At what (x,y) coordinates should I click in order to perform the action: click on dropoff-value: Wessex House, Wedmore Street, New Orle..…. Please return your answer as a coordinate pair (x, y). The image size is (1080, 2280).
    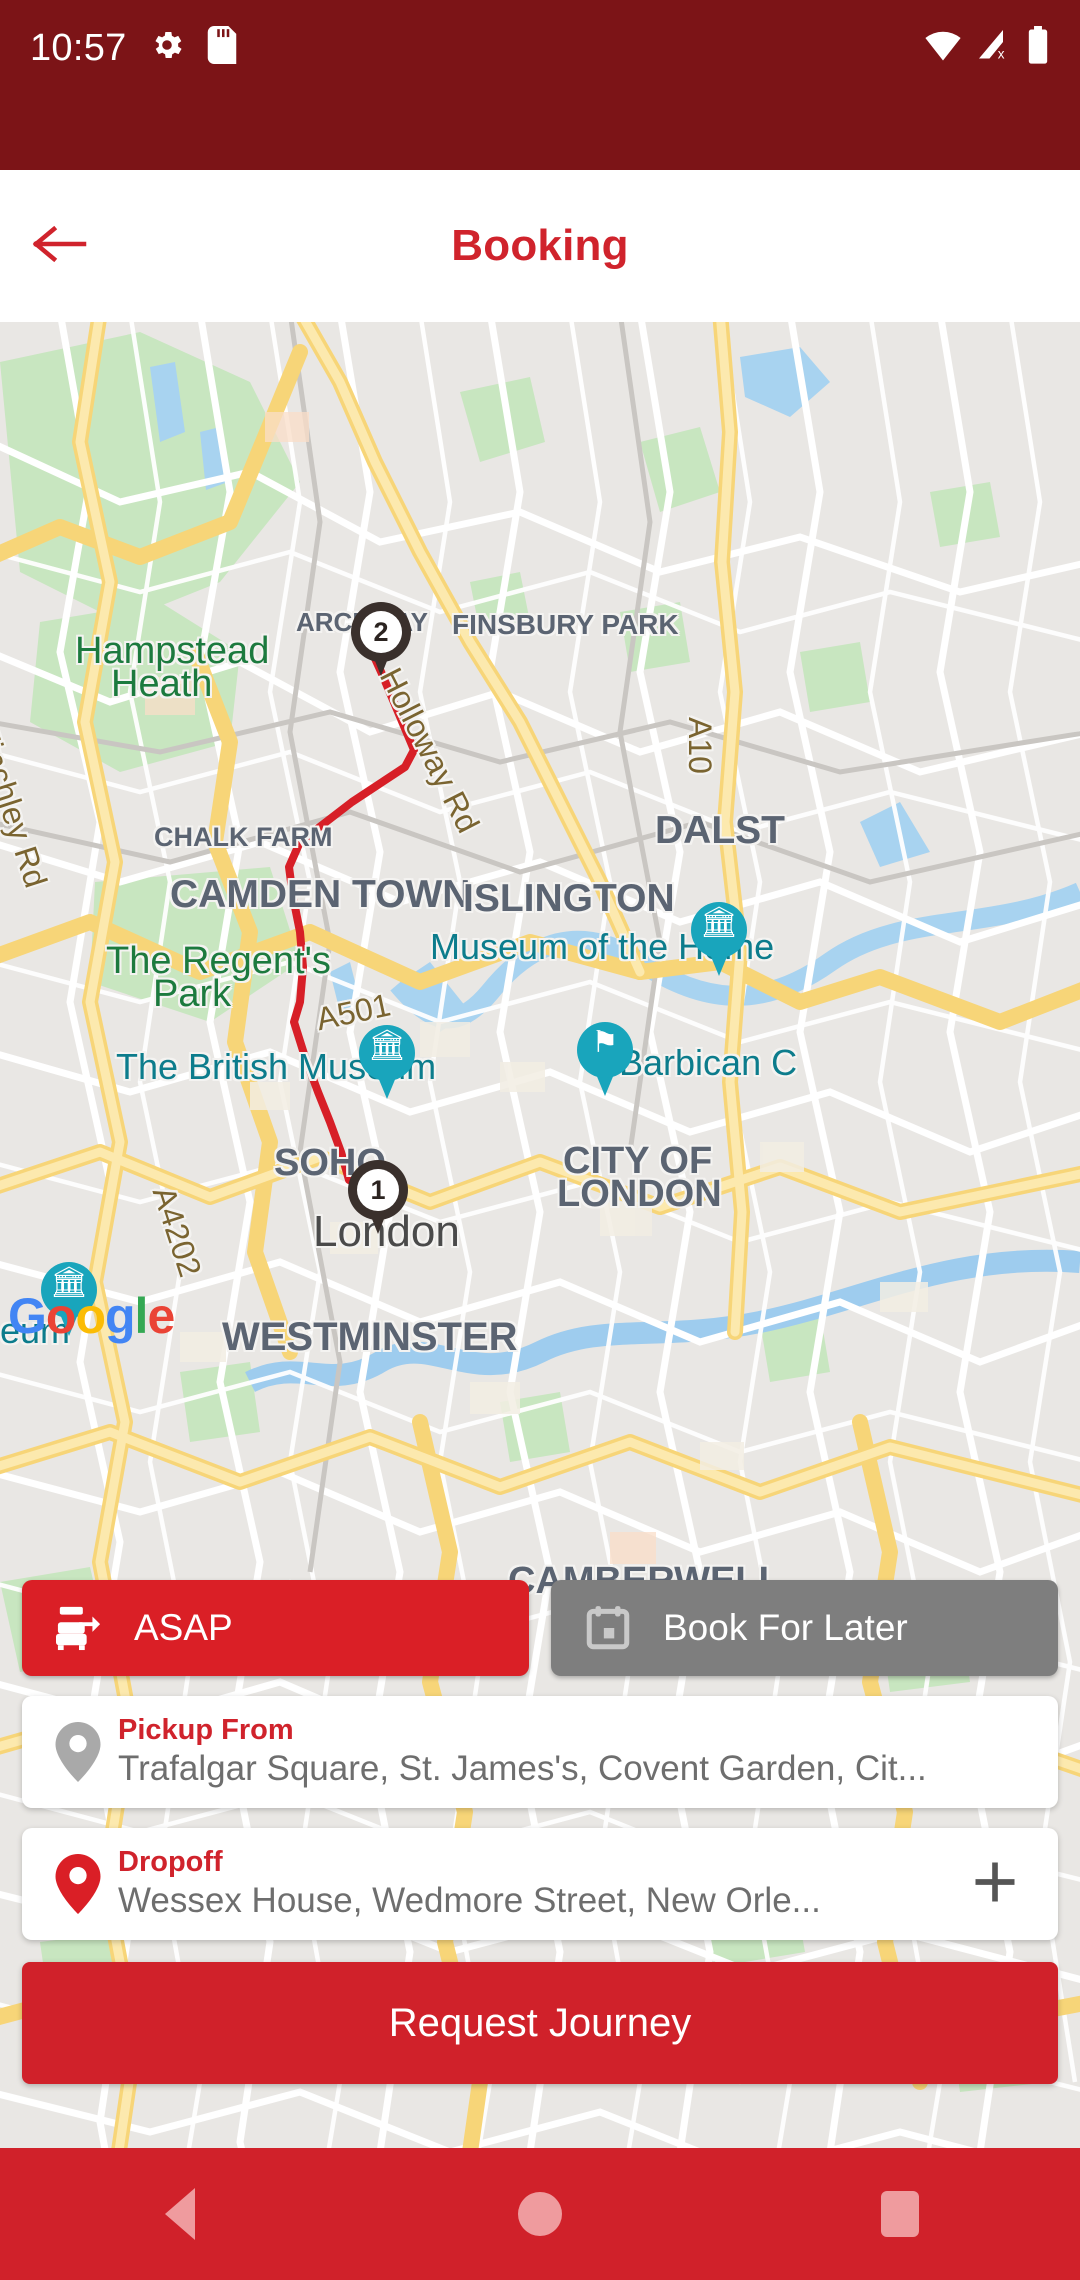
    Looking at the image, I should click on (469, 1900).